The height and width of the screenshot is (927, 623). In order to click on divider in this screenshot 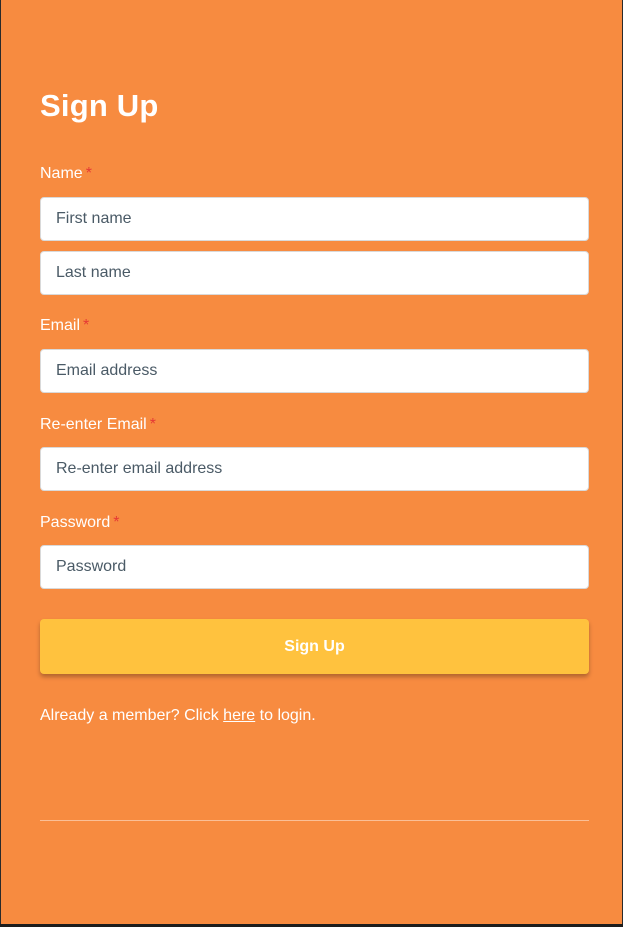, I will do `click(314, 820)`.